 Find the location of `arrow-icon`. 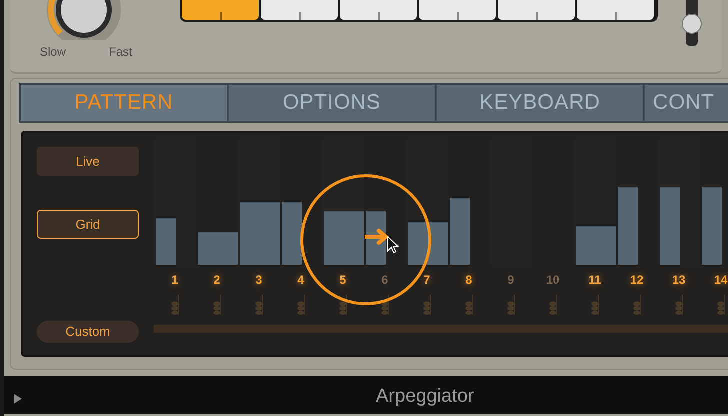

arrow-icon is located at coordinates (377, 237).